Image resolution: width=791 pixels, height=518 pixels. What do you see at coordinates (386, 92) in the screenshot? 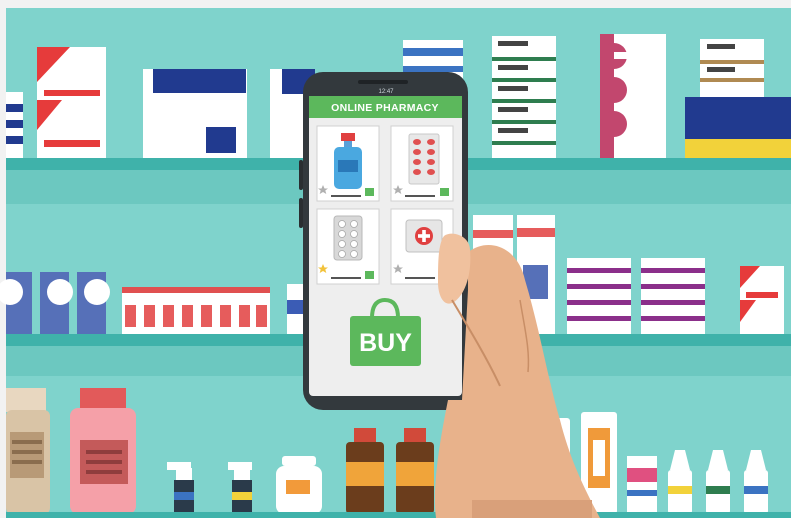
I see `status-time: 12:47` at bounding box center [386, 92].